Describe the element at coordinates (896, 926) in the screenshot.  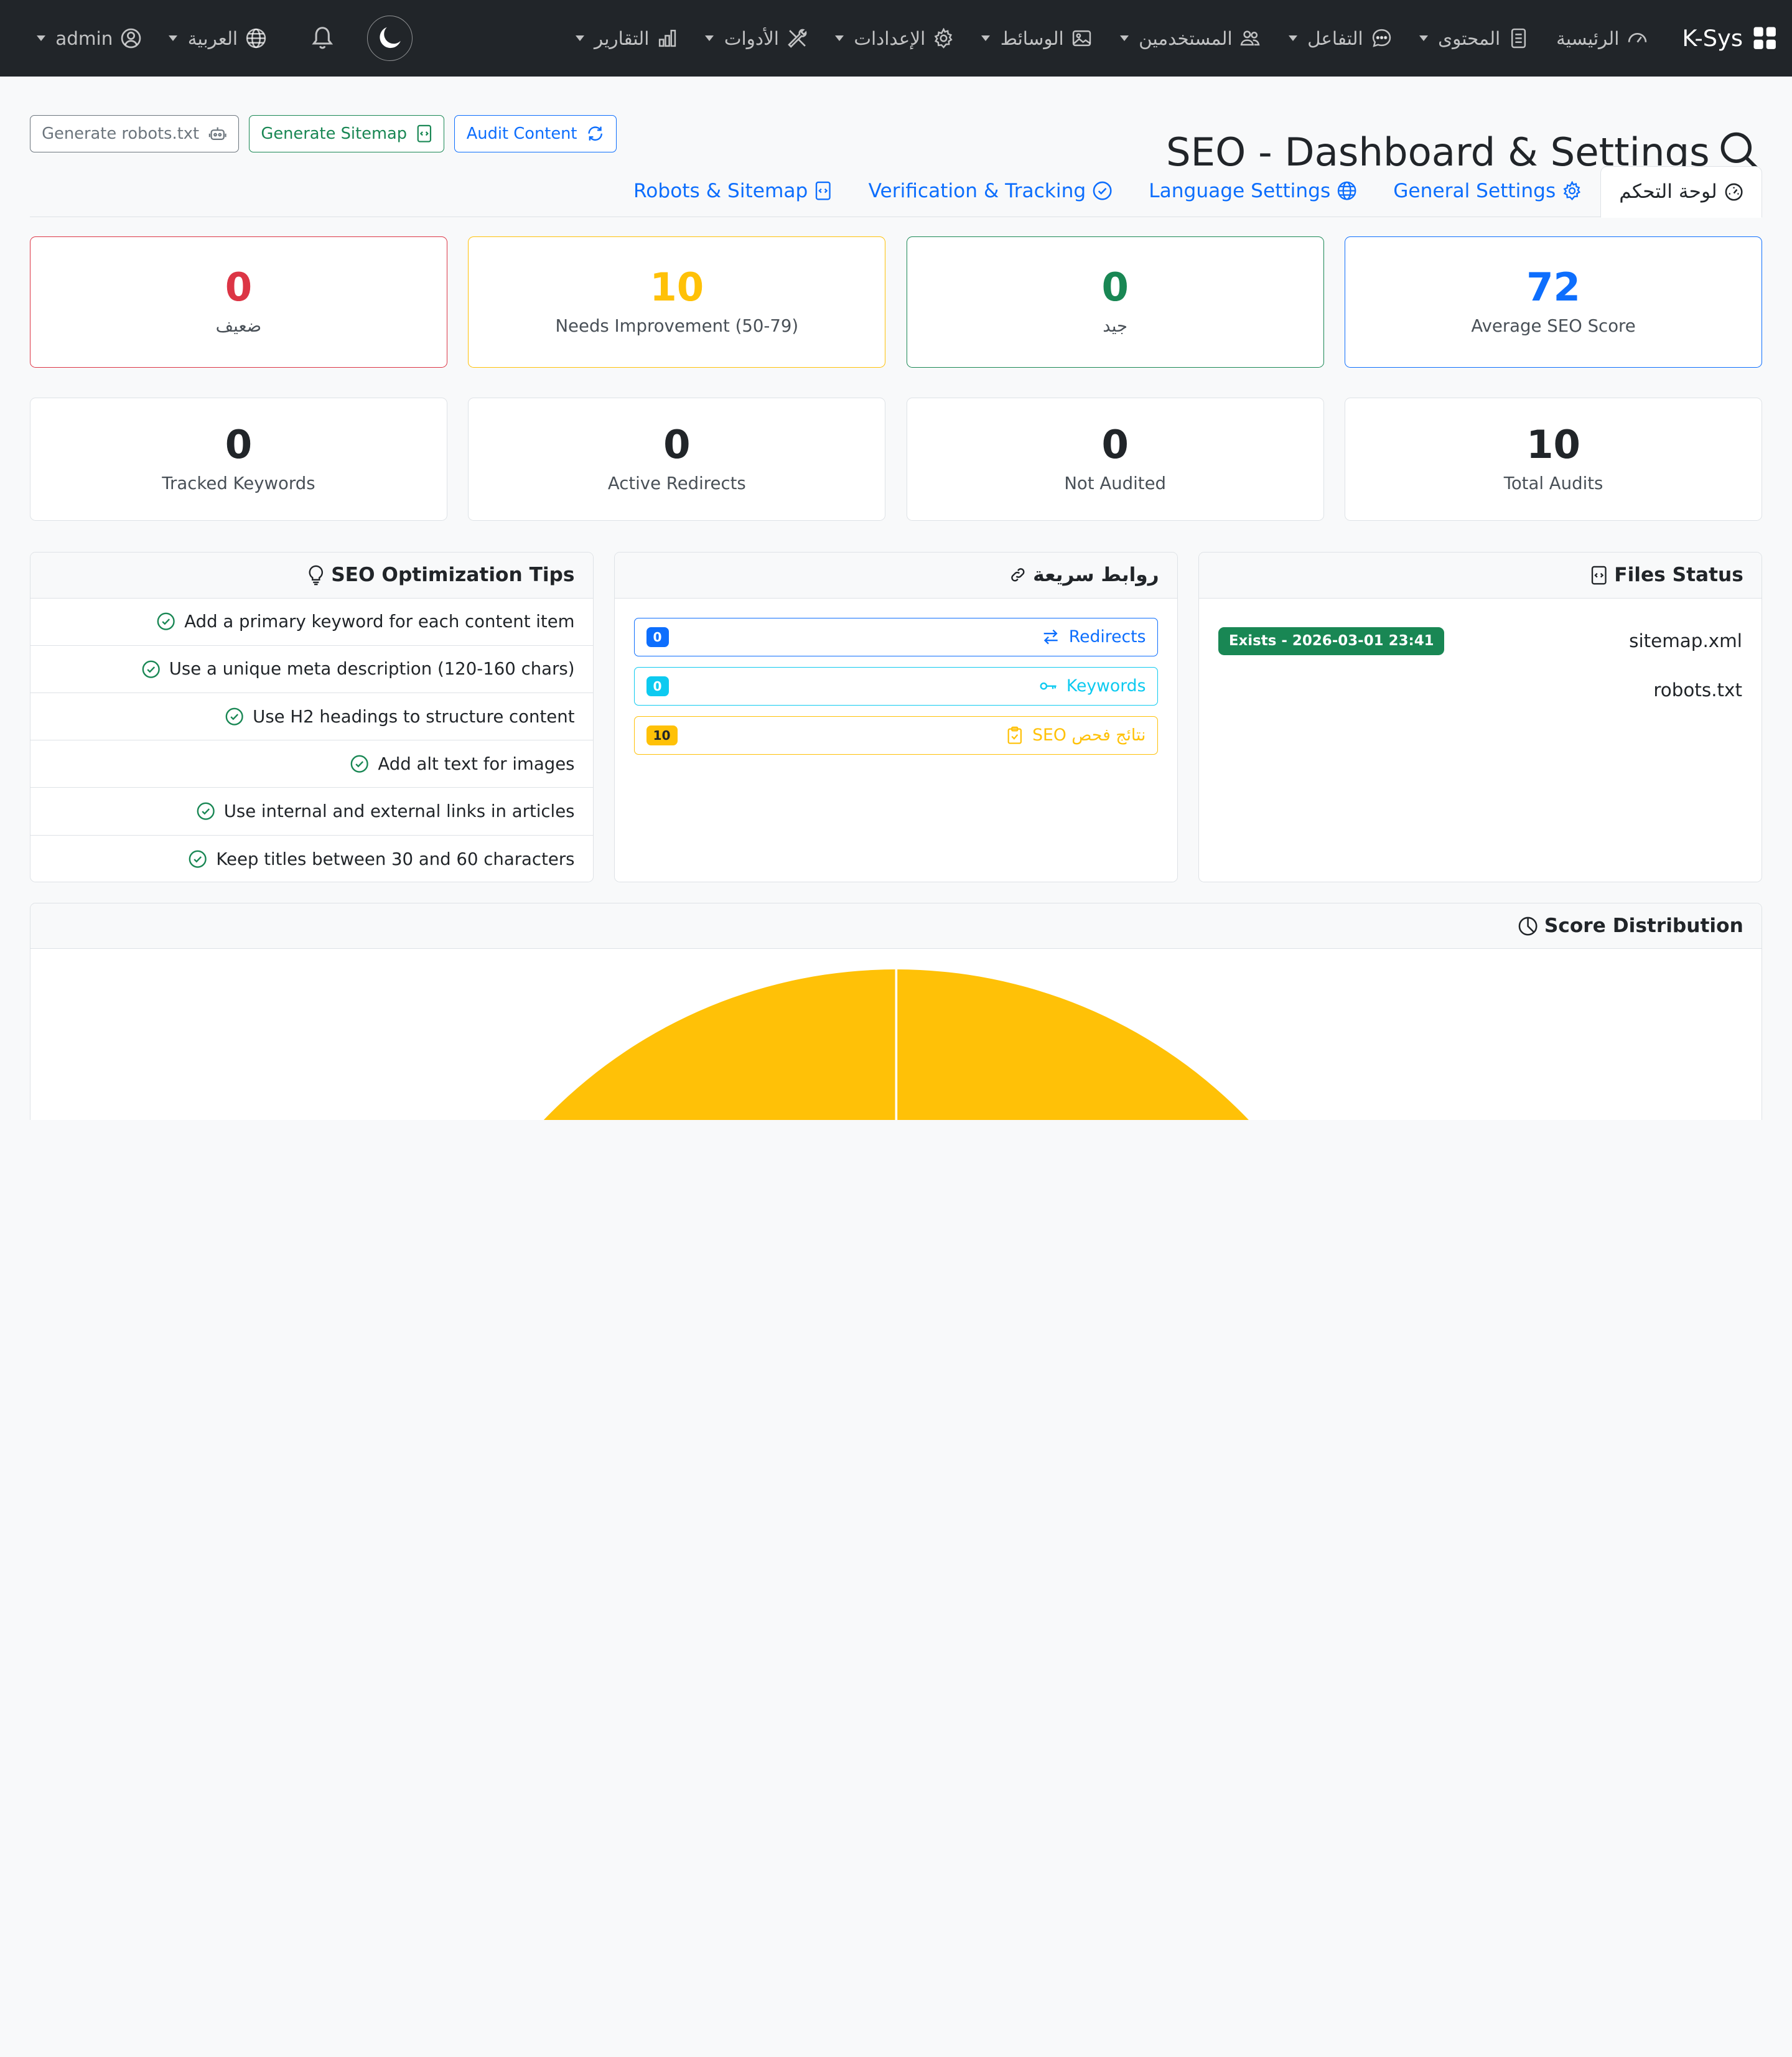
I see `panel-header: Score Distribution` at that location.